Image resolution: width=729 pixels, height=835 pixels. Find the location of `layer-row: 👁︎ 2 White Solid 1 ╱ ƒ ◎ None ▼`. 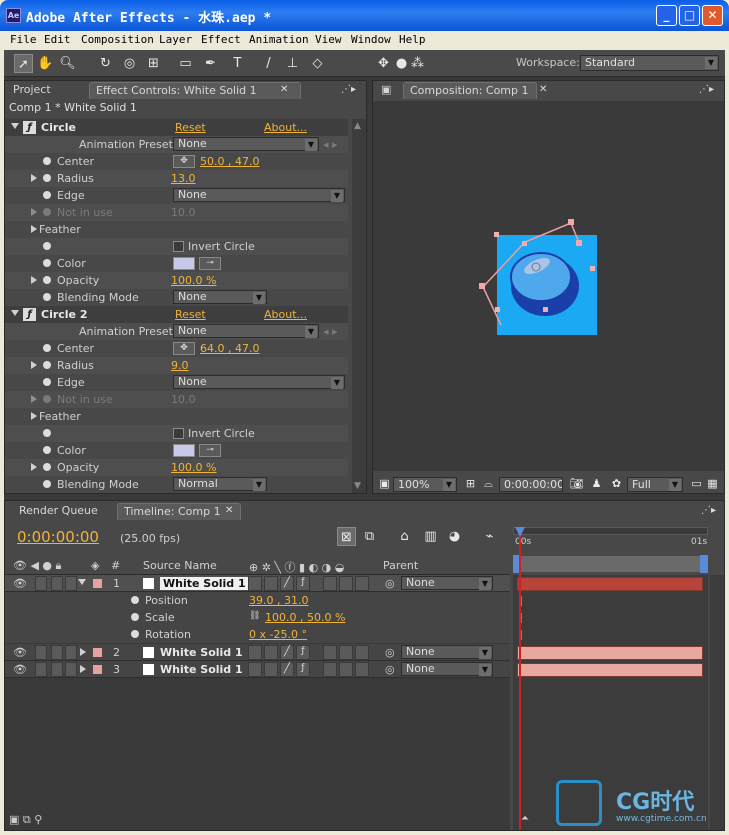

layer-row: 👁︎ 2 White Solid 1 ╱ ƒ ◎ None ▼ is located at coordinates (257, 652).